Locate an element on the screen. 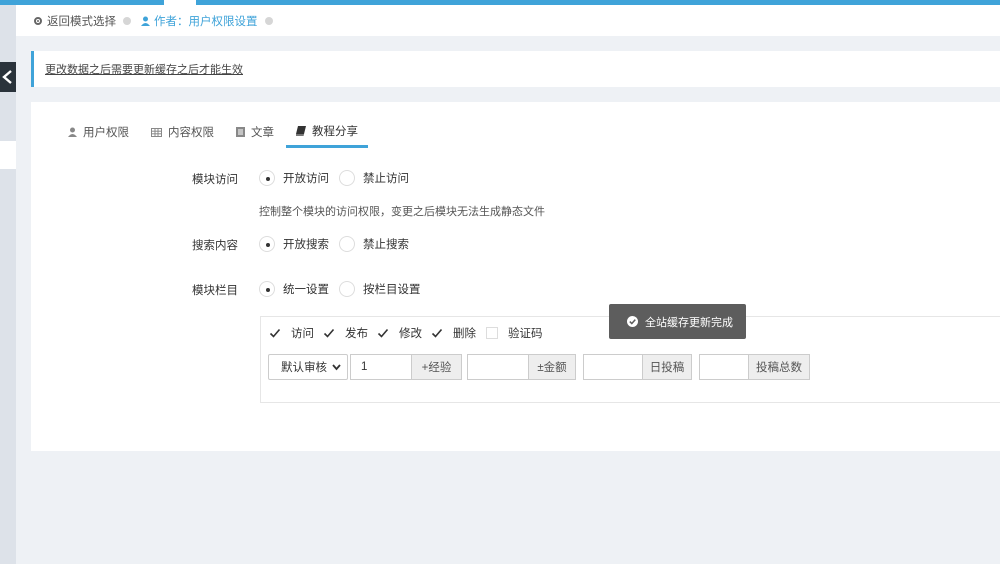 This screenshot has height=564, width=1000. tab-label: 用户权限 is located at coordinates (106, 133).